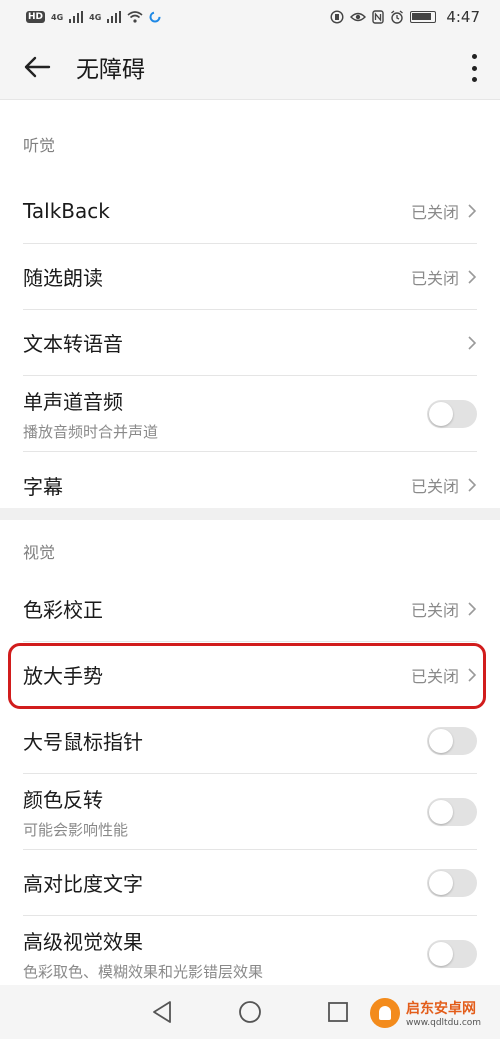 The height and width of the screenshot is (1039, 500). I want to click on magnification-gestures-row: 放大手势 已关闭, so click(250, 675).